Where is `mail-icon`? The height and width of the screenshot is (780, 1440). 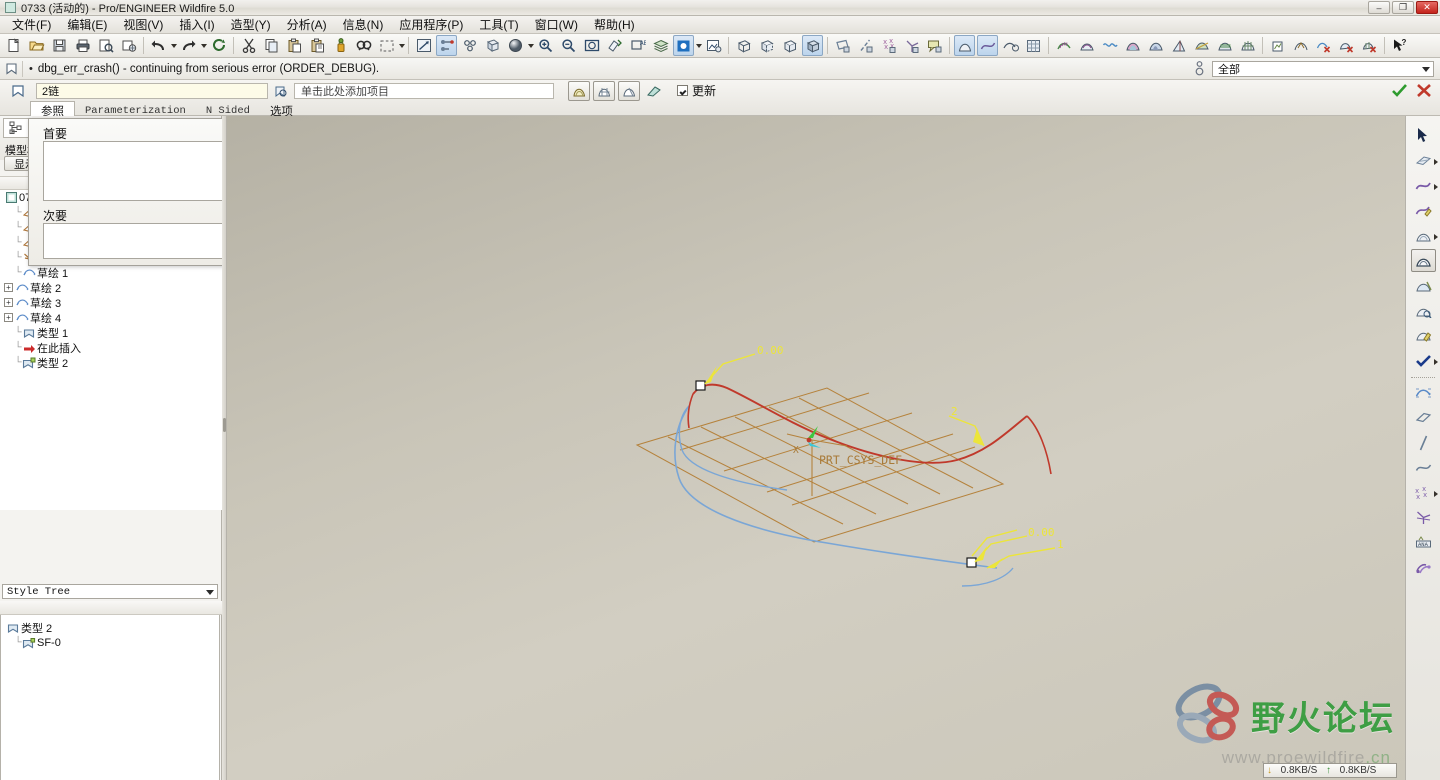
mail-icon is located at coordinates (128, 45).